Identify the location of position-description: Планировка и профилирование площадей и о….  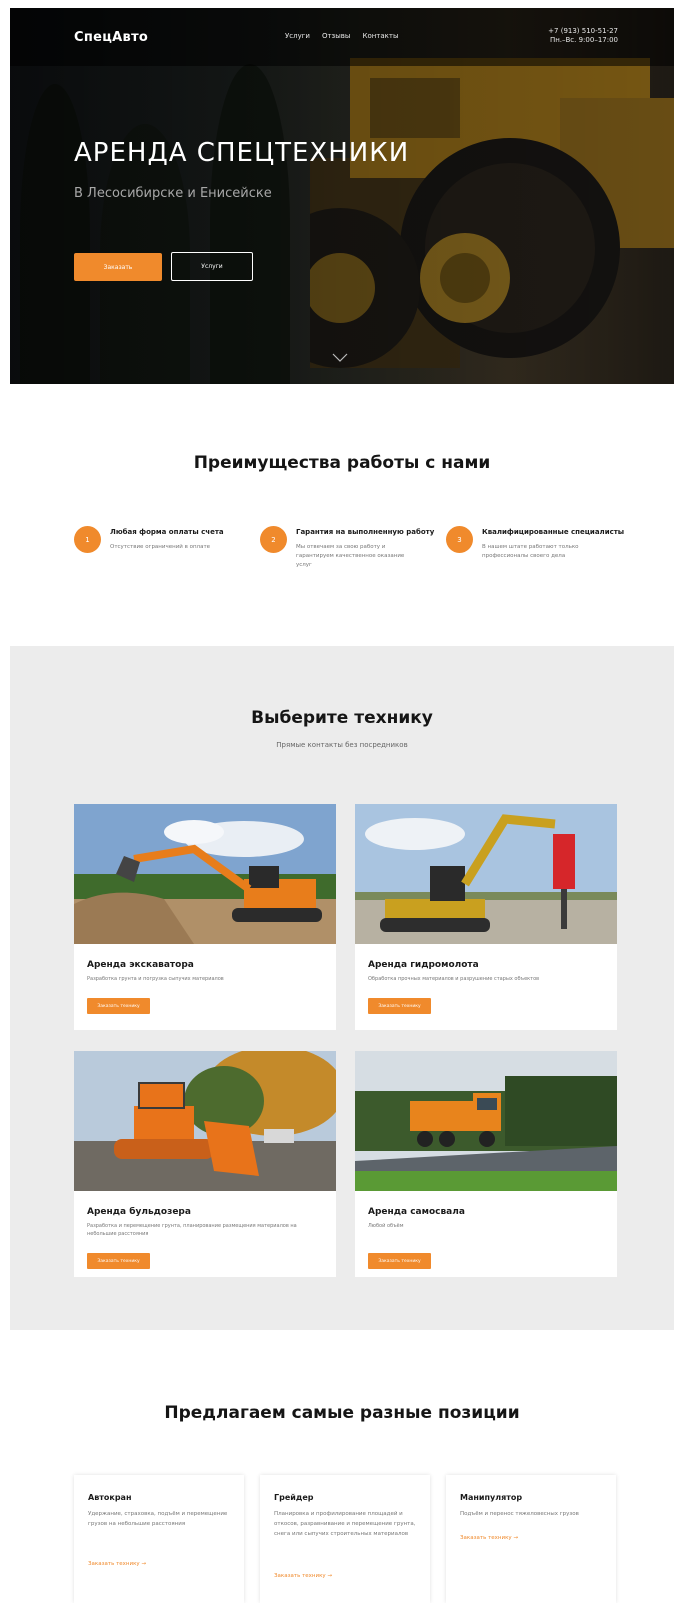
(345, 1524).